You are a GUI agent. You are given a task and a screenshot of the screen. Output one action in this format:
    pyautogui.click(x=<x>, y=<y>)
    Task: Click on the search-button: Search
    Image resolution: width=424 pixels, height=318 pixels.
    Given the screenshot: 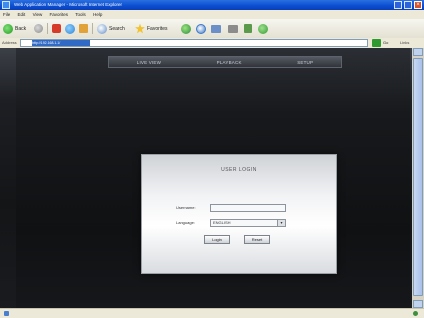 What is the action you would take?
    pyautogui.click(x=111, y=28)
    